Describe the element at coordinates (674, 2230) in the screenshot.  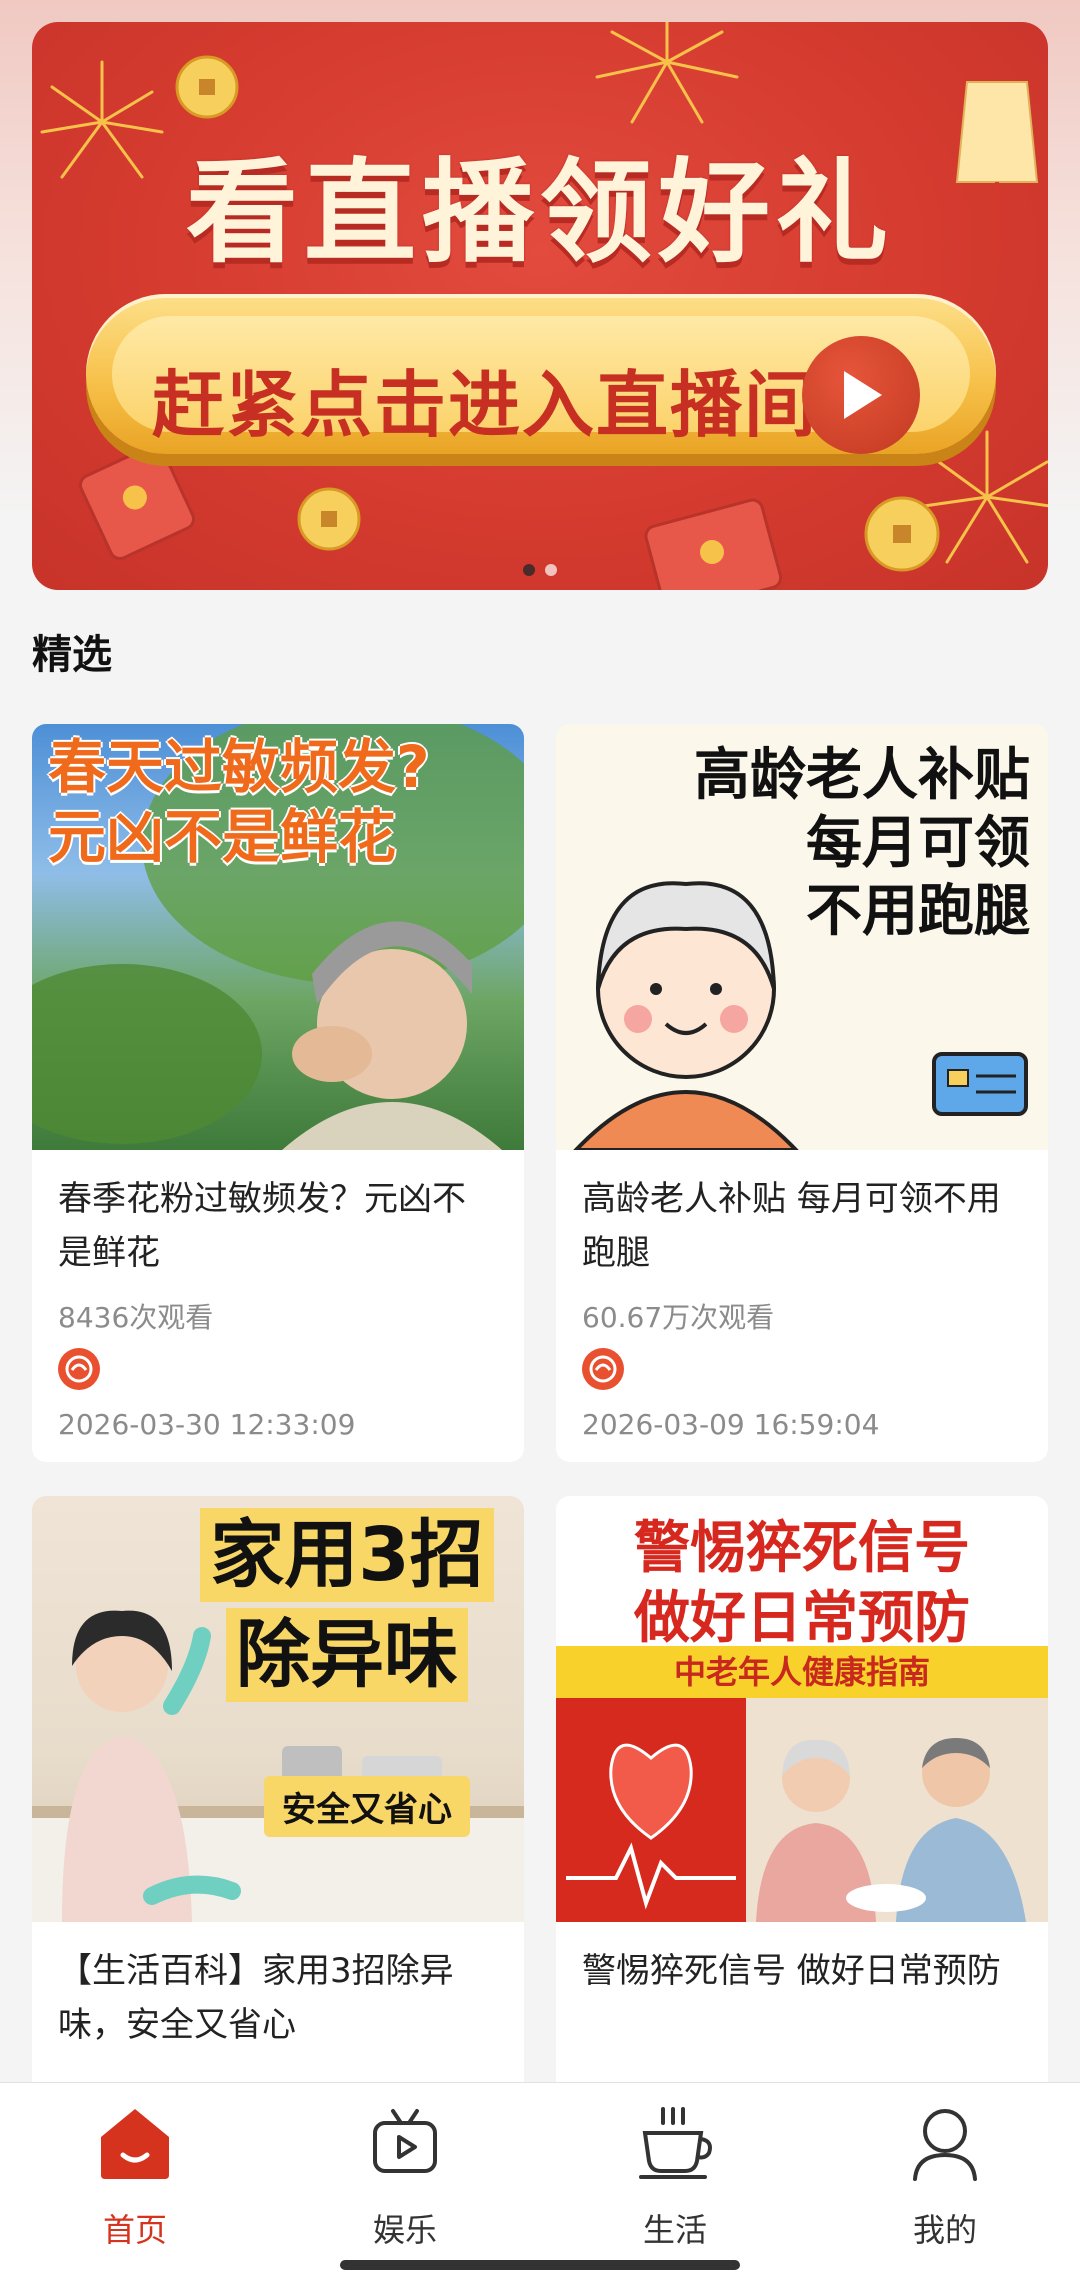
I see `nav-label: 生活` at that location.